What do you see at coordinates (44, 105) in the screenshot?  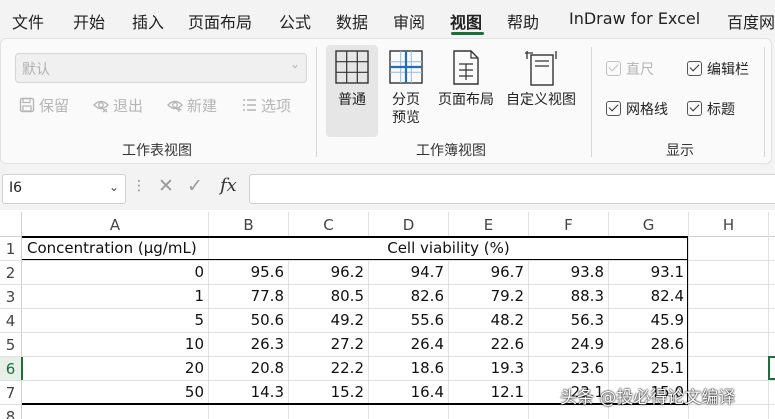 I see `keep-button: 保留` at bounding box center [44, 105].